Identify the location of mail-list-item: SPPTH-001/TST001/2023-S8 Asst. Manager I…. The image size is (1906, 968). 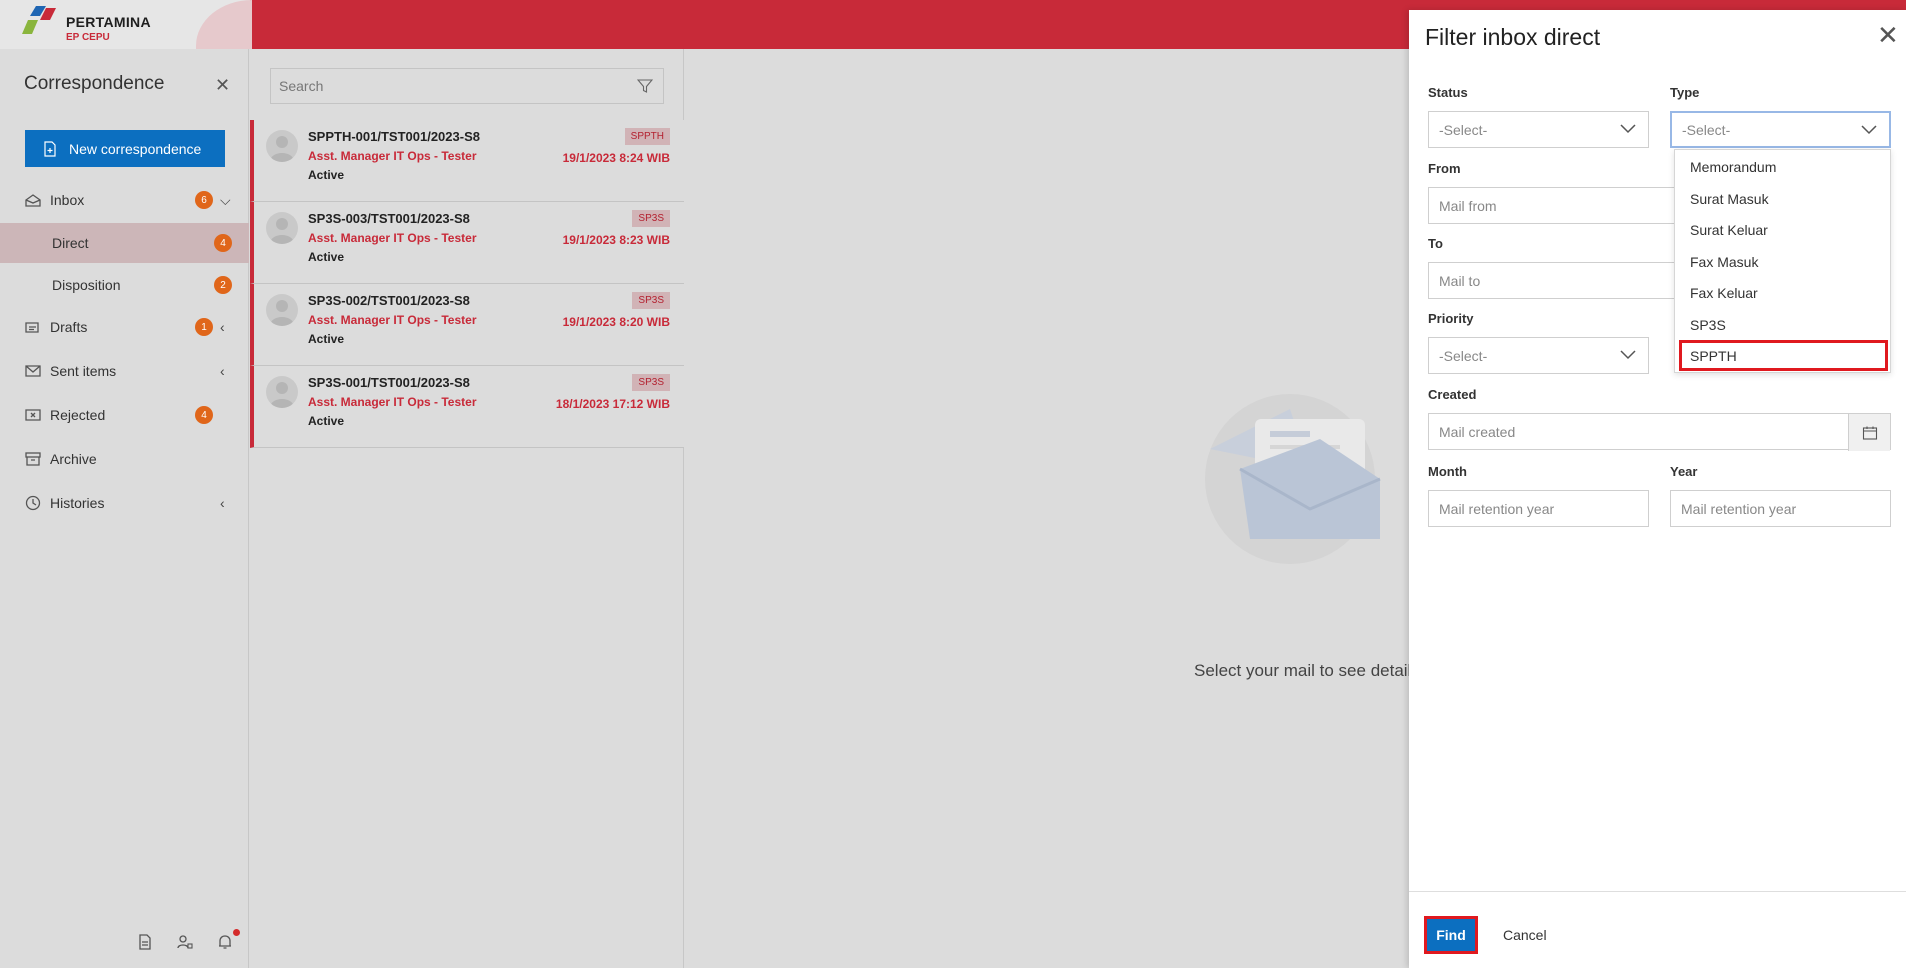
(467, 161).